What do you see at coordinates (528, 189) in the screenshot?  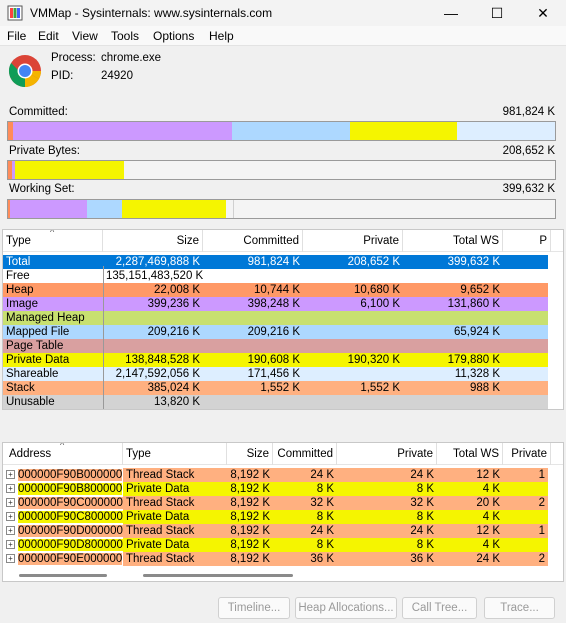 I see `working-set-value: 399,632 K` at bounding box center [528, 189].